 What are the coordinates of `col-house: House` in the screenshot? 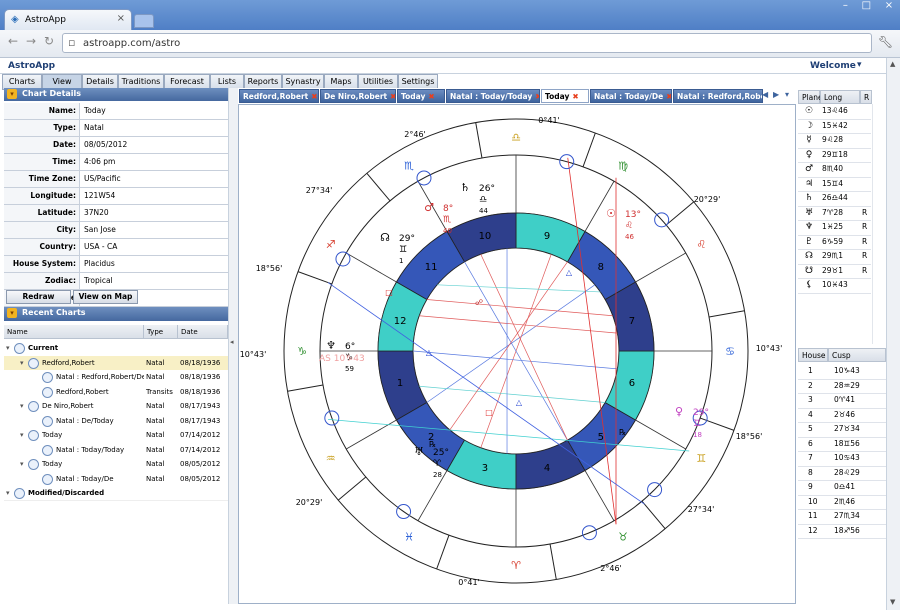 It's located at (813, 355).